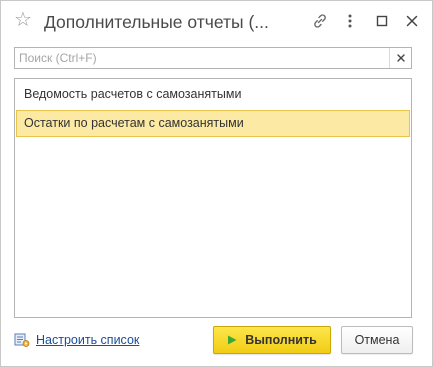  Describe the element at coordinates (213, 123) in the screenshot. I see `list-item-selected: Остатки по расчетам с самозанятыми` at that location.